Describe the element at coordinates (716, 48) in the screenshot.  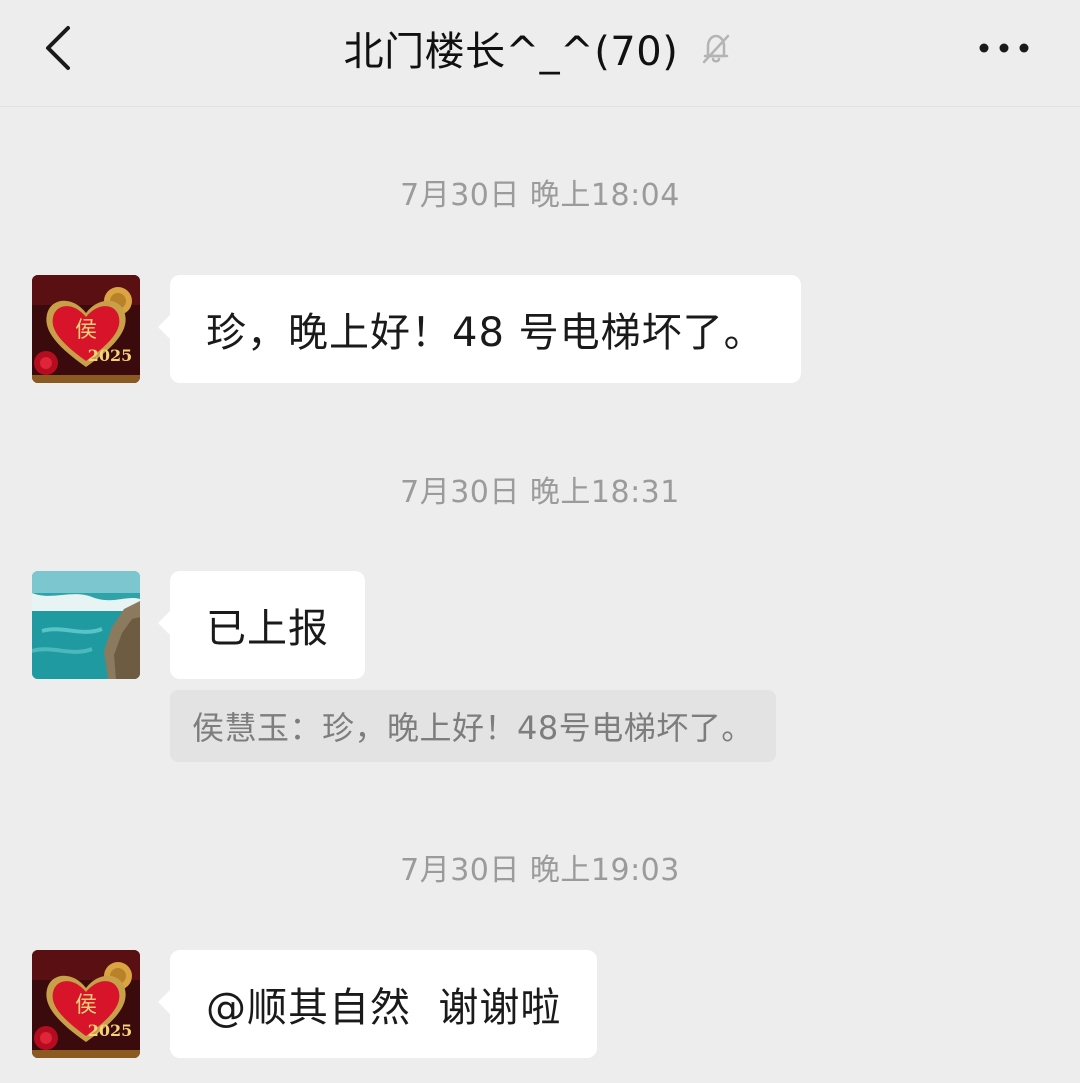
I see `bell-off-icon` at that location.